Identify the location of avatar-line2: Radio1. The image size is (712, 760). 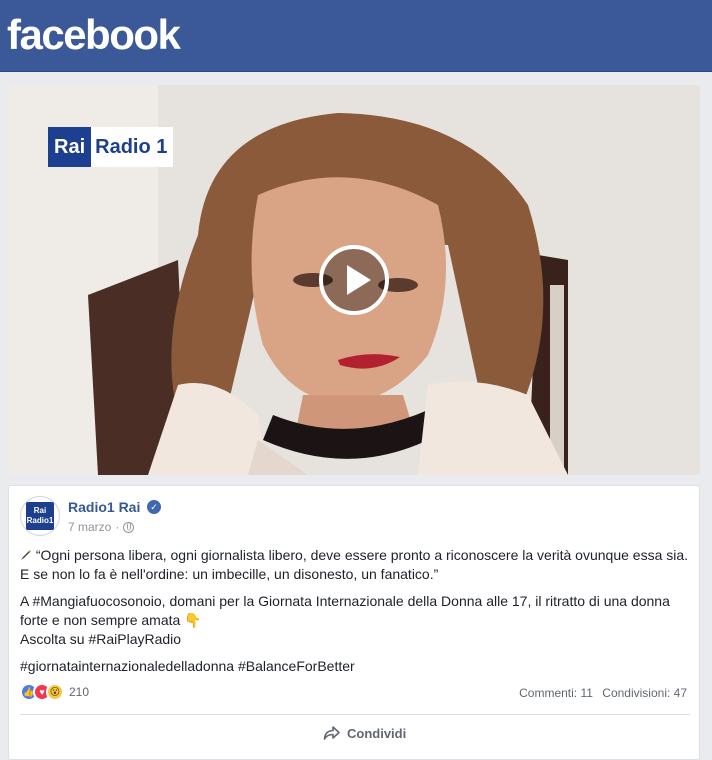
(40, 520).